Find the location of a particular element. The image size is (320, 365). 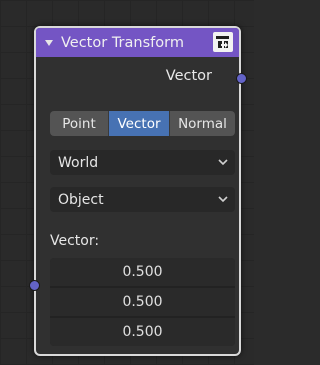

vector-x-field: 0.500 is located at coordinates (142, 272).